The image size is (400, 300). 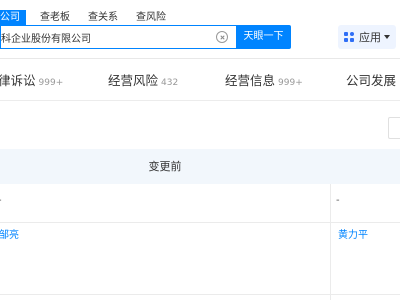 I want to click on cell-before: -, so click(x=1, y=200).